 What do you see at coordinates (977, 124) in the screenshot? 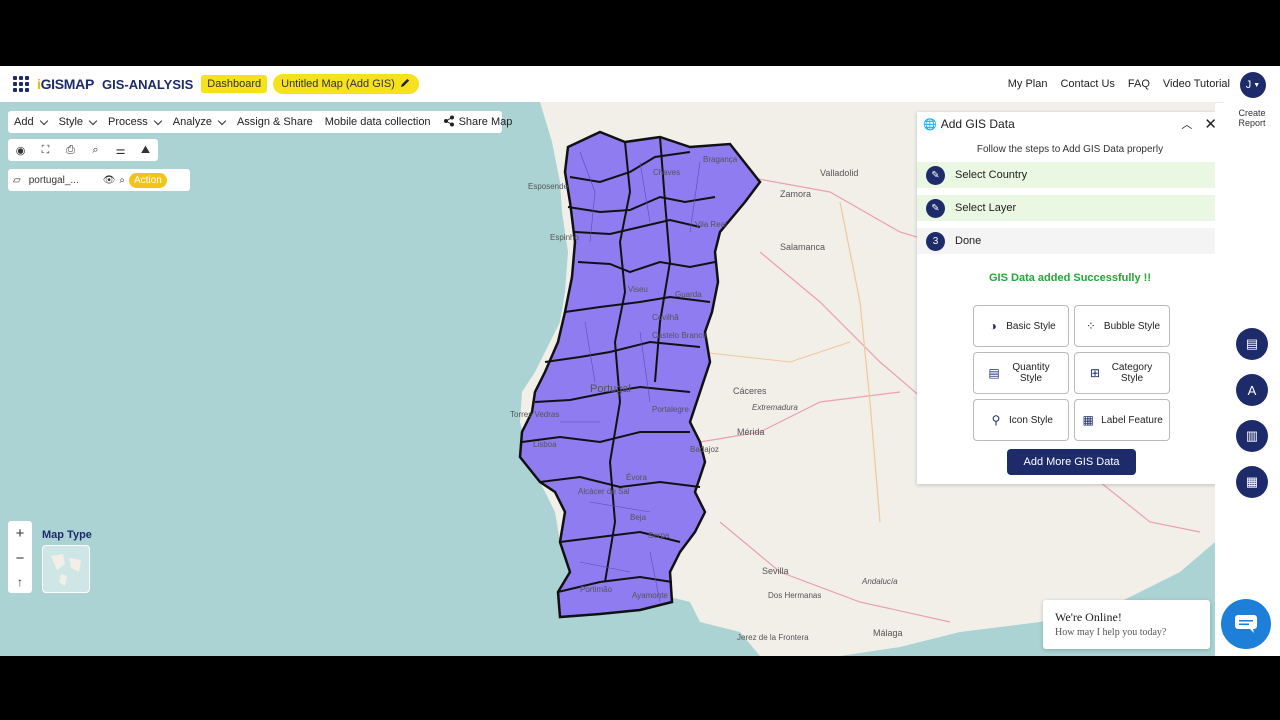
I see `panel-title: Add GIS Data` at bounding box center [977, 124].